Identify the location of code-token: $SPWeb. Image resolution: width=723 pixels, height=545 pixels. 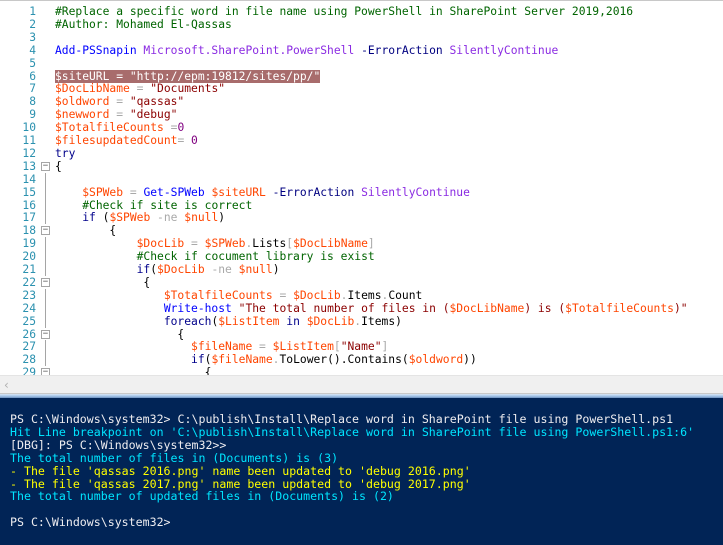
(225, 244).